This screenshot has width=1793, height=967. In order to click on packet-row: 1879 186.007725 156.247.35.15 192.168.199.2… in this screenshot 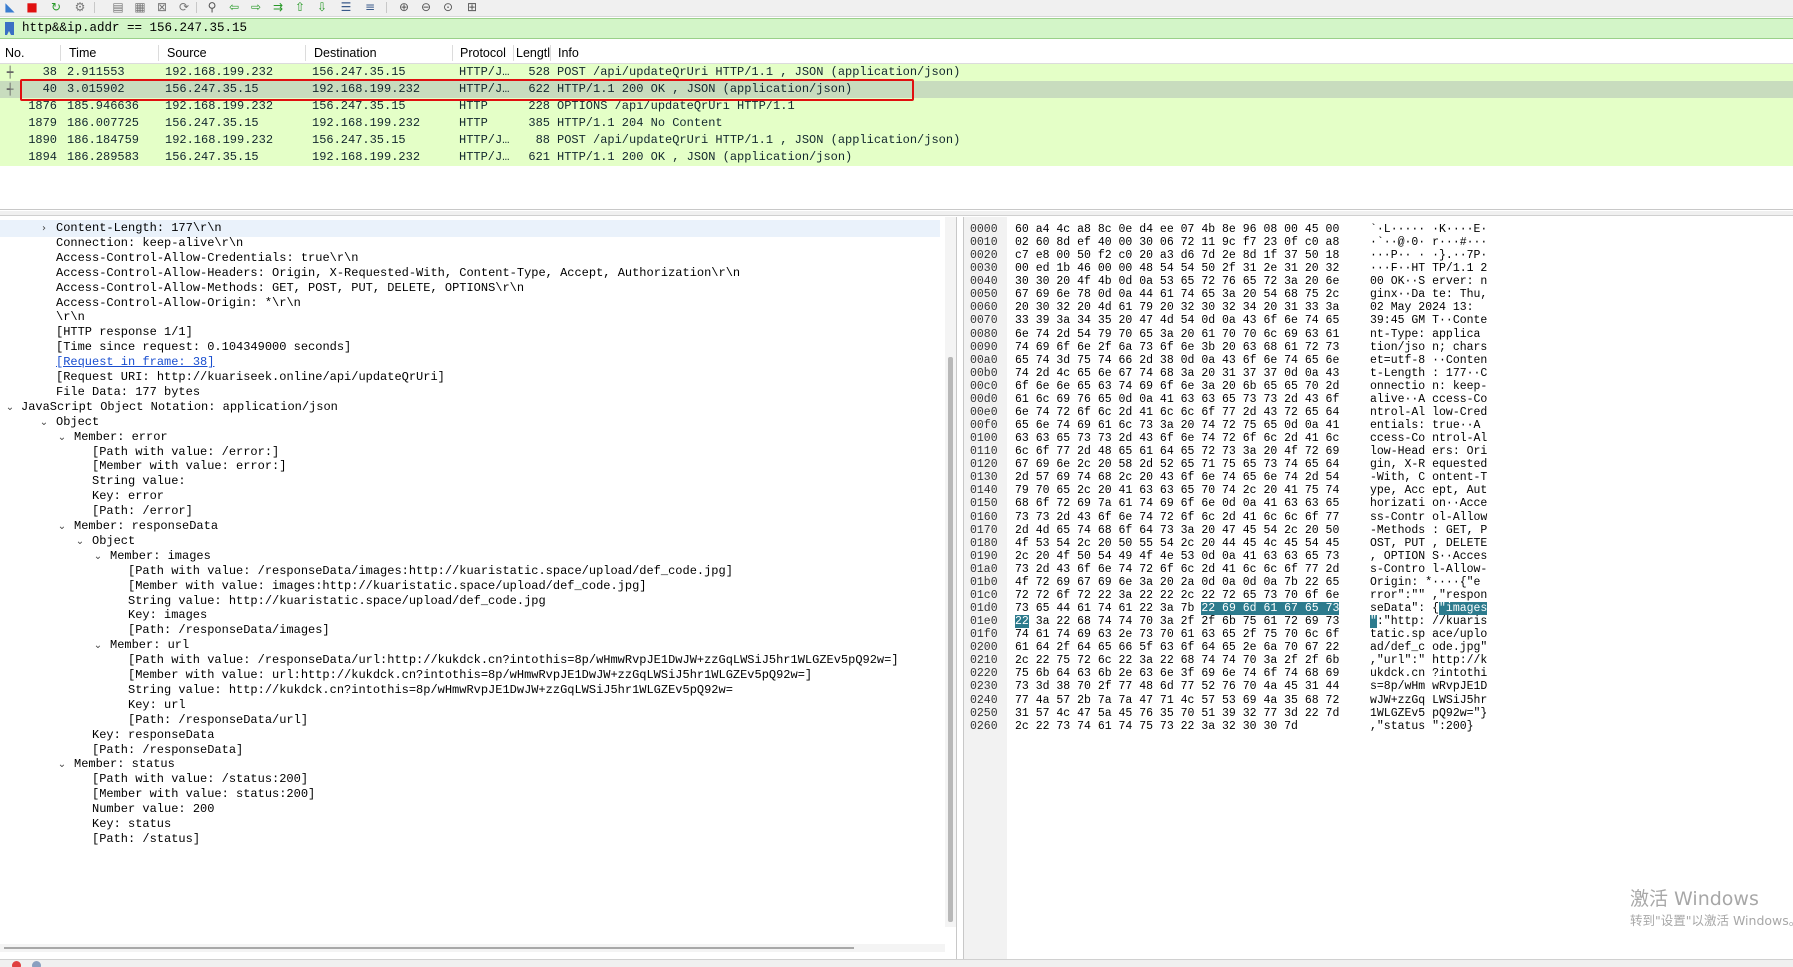, I will do `click(896, 123)`.